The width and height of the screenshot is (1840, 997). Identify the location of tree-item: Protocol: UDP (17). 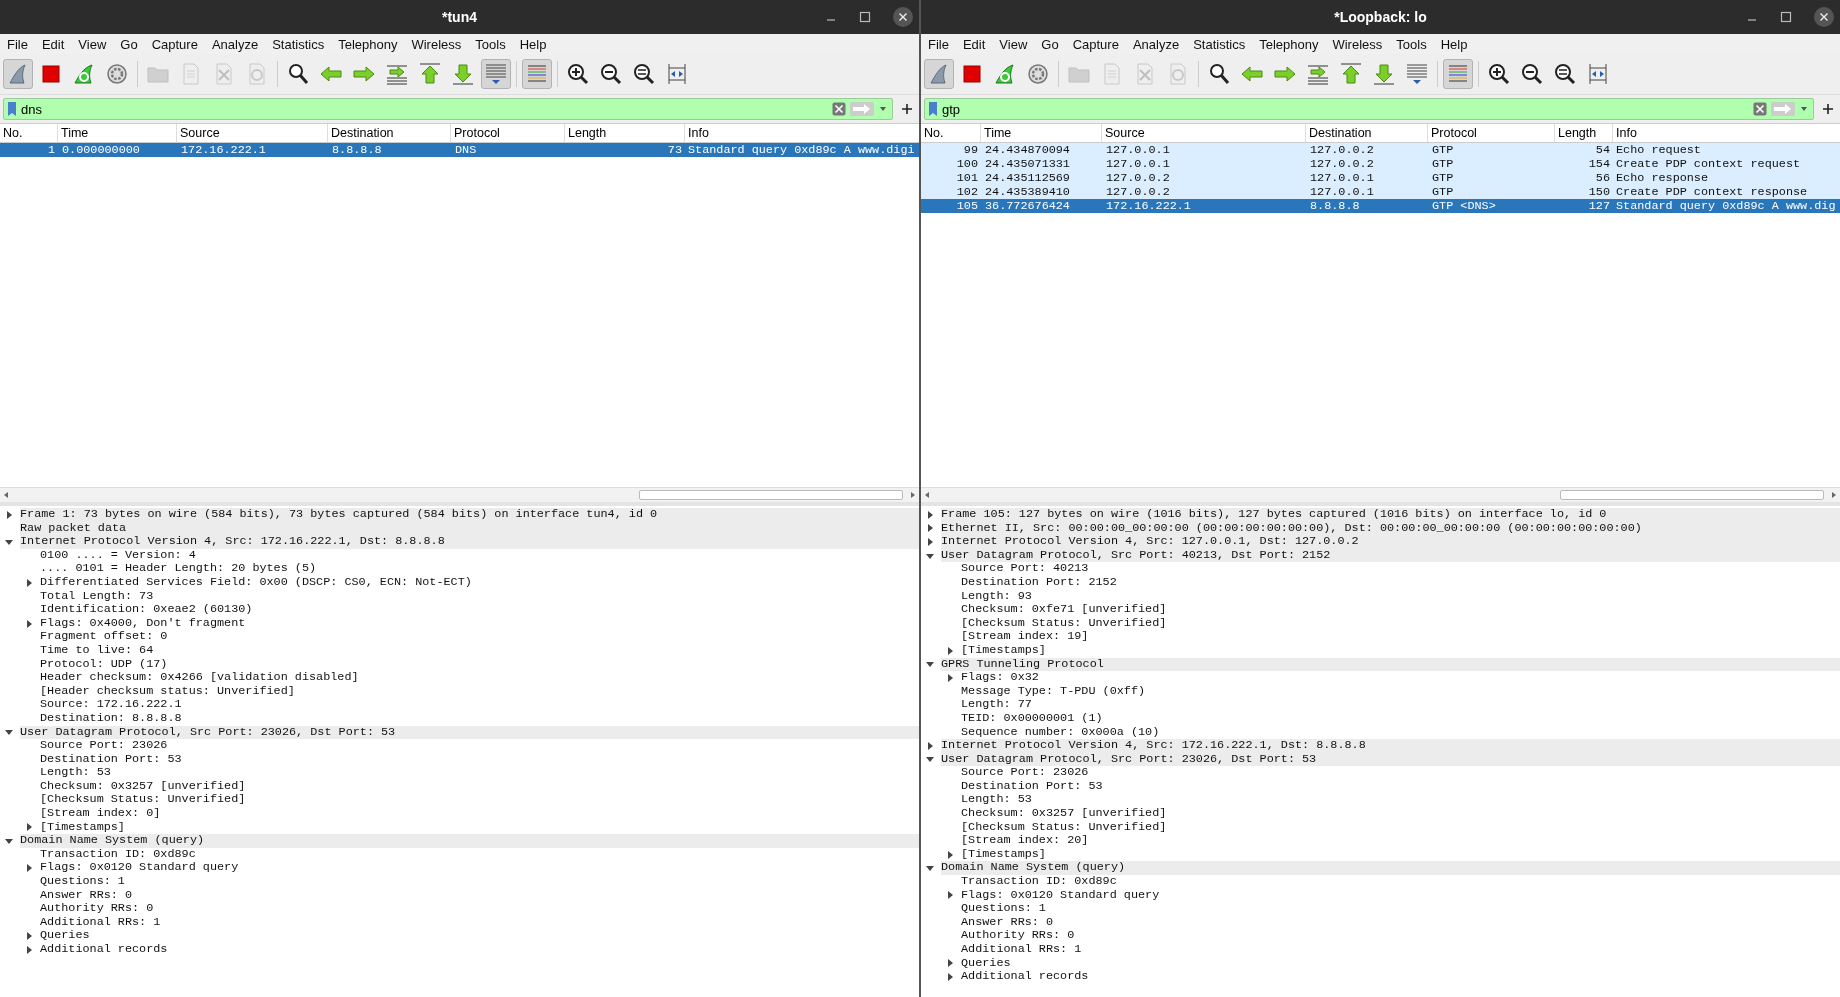
(104, 664).